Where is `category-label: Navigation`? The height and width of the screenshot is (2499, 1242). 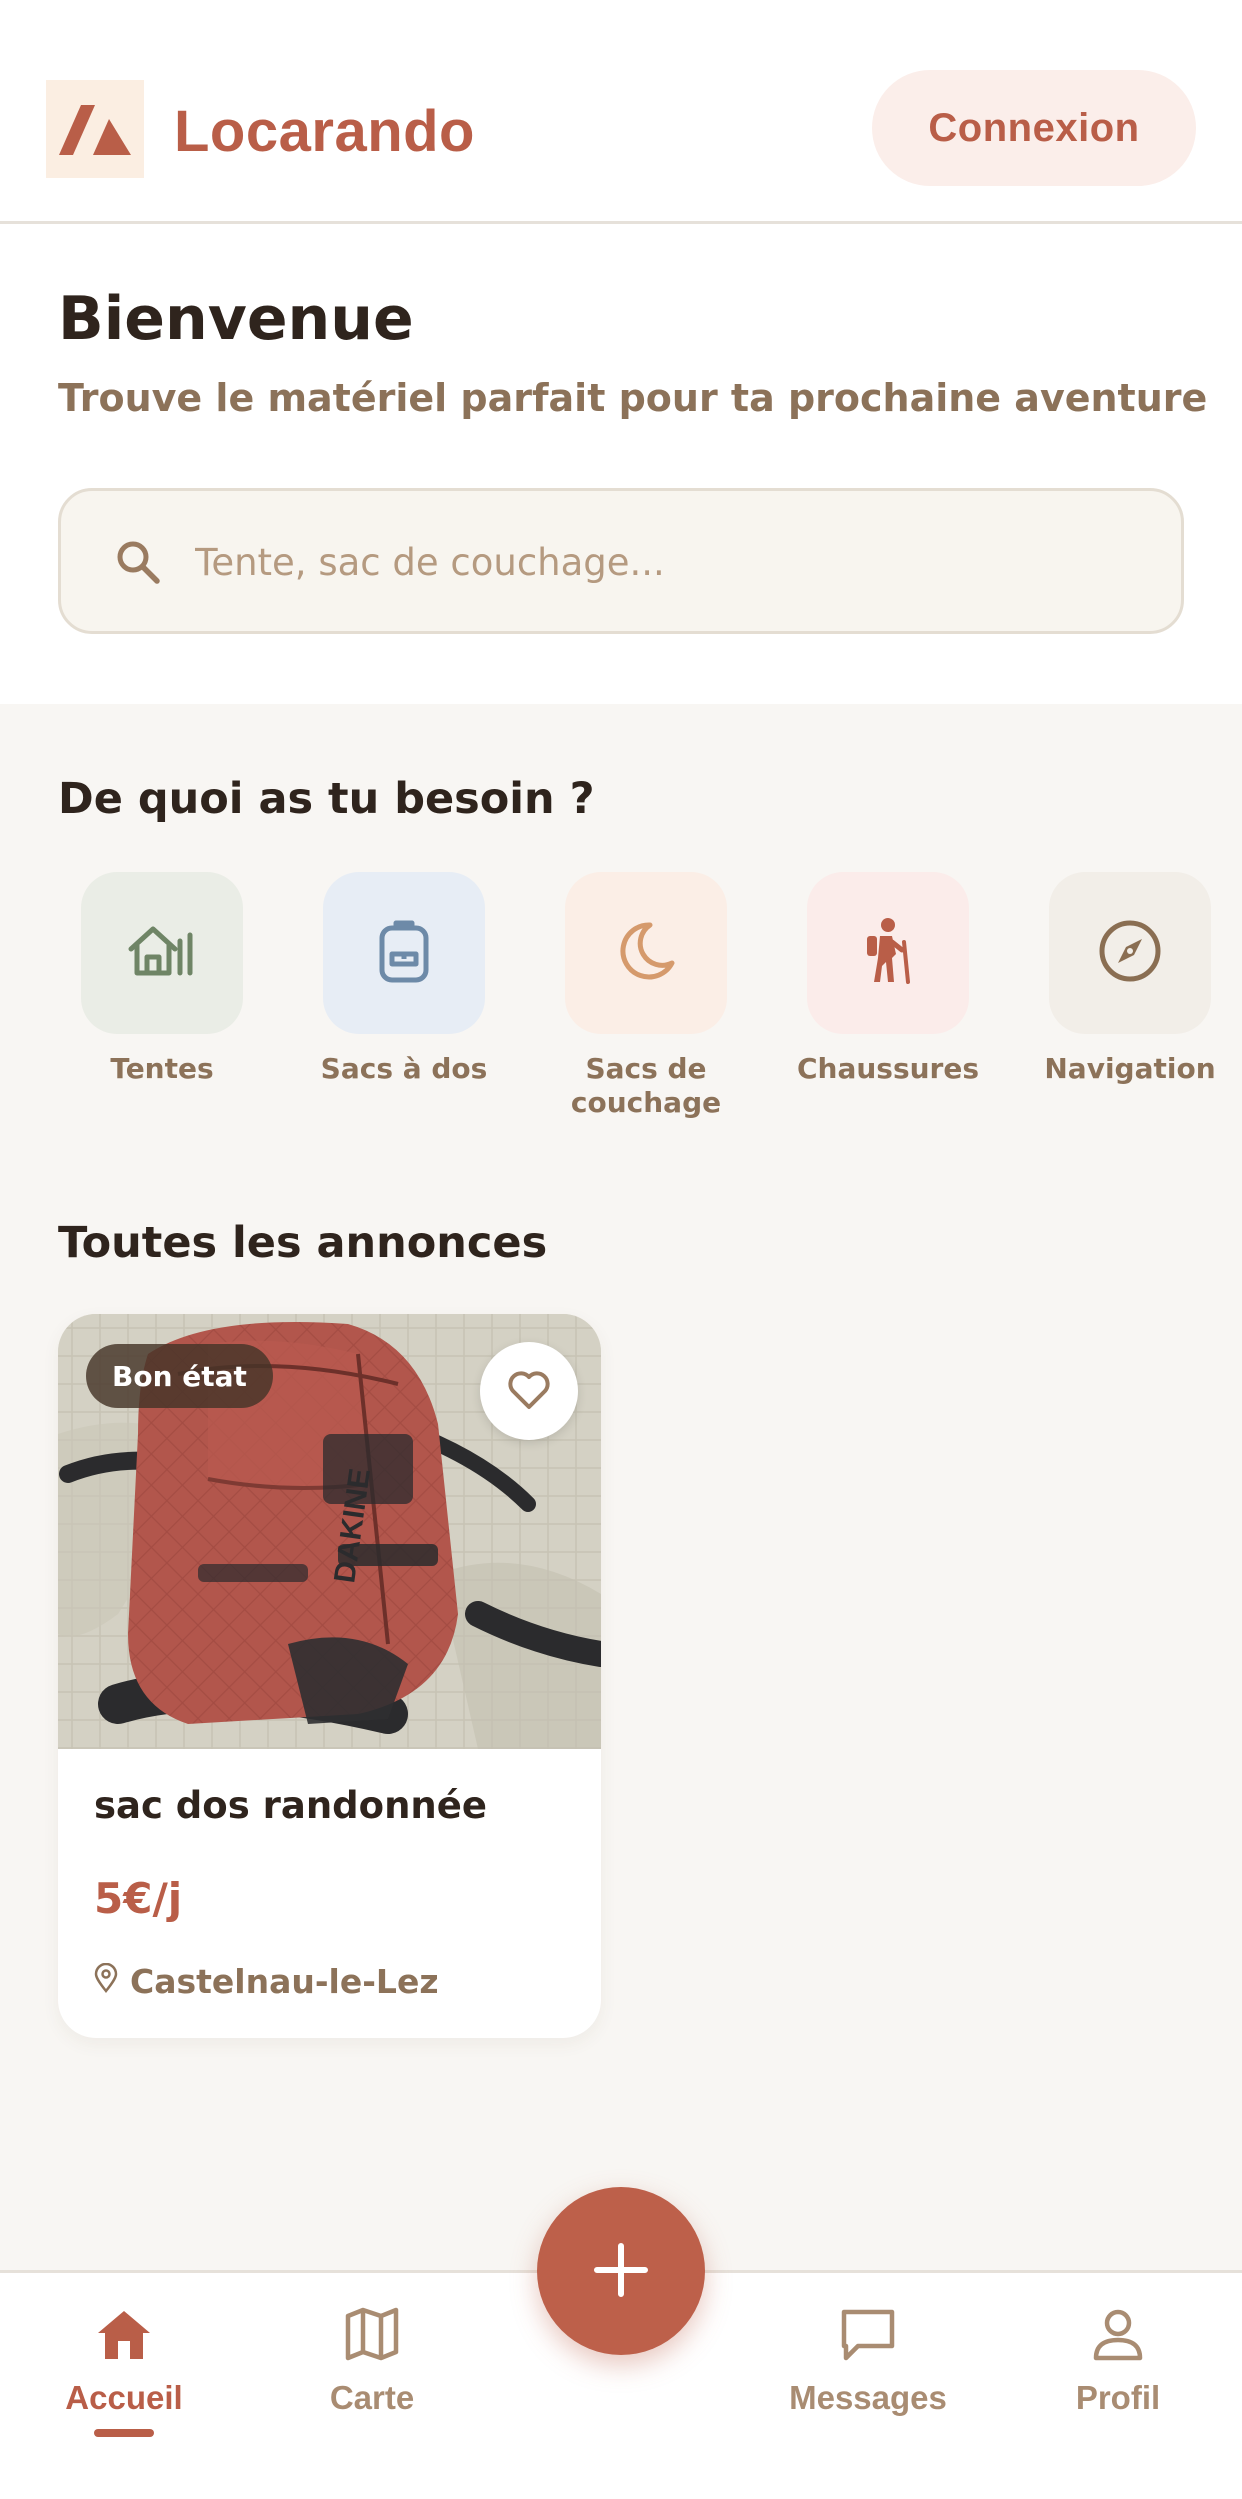 category-label: Navigation is located at coordinates (1130, 1068).